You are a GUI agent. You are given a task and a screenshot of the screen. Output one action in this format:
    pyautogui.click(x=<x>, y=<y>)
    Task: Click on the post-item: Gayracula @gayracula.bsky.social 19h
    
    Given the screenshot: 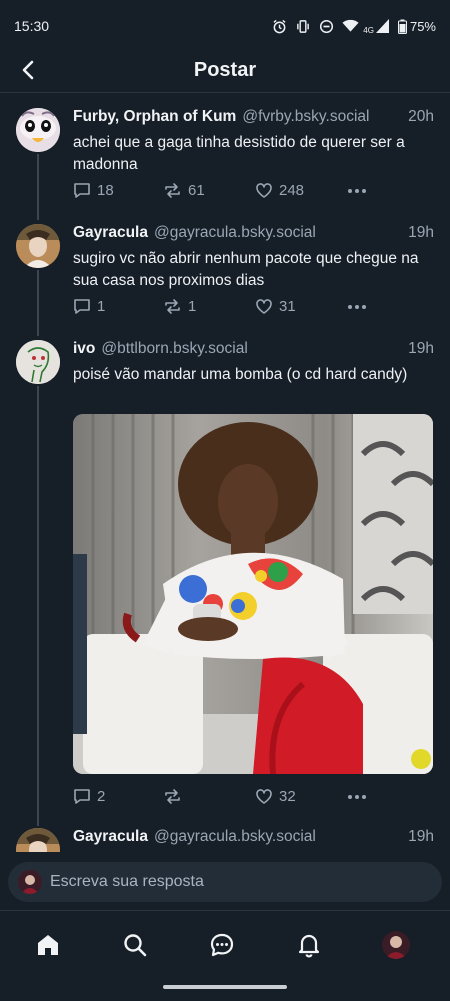 What is the action you would take?
    pyautogui.click(x=225, y=840)
    